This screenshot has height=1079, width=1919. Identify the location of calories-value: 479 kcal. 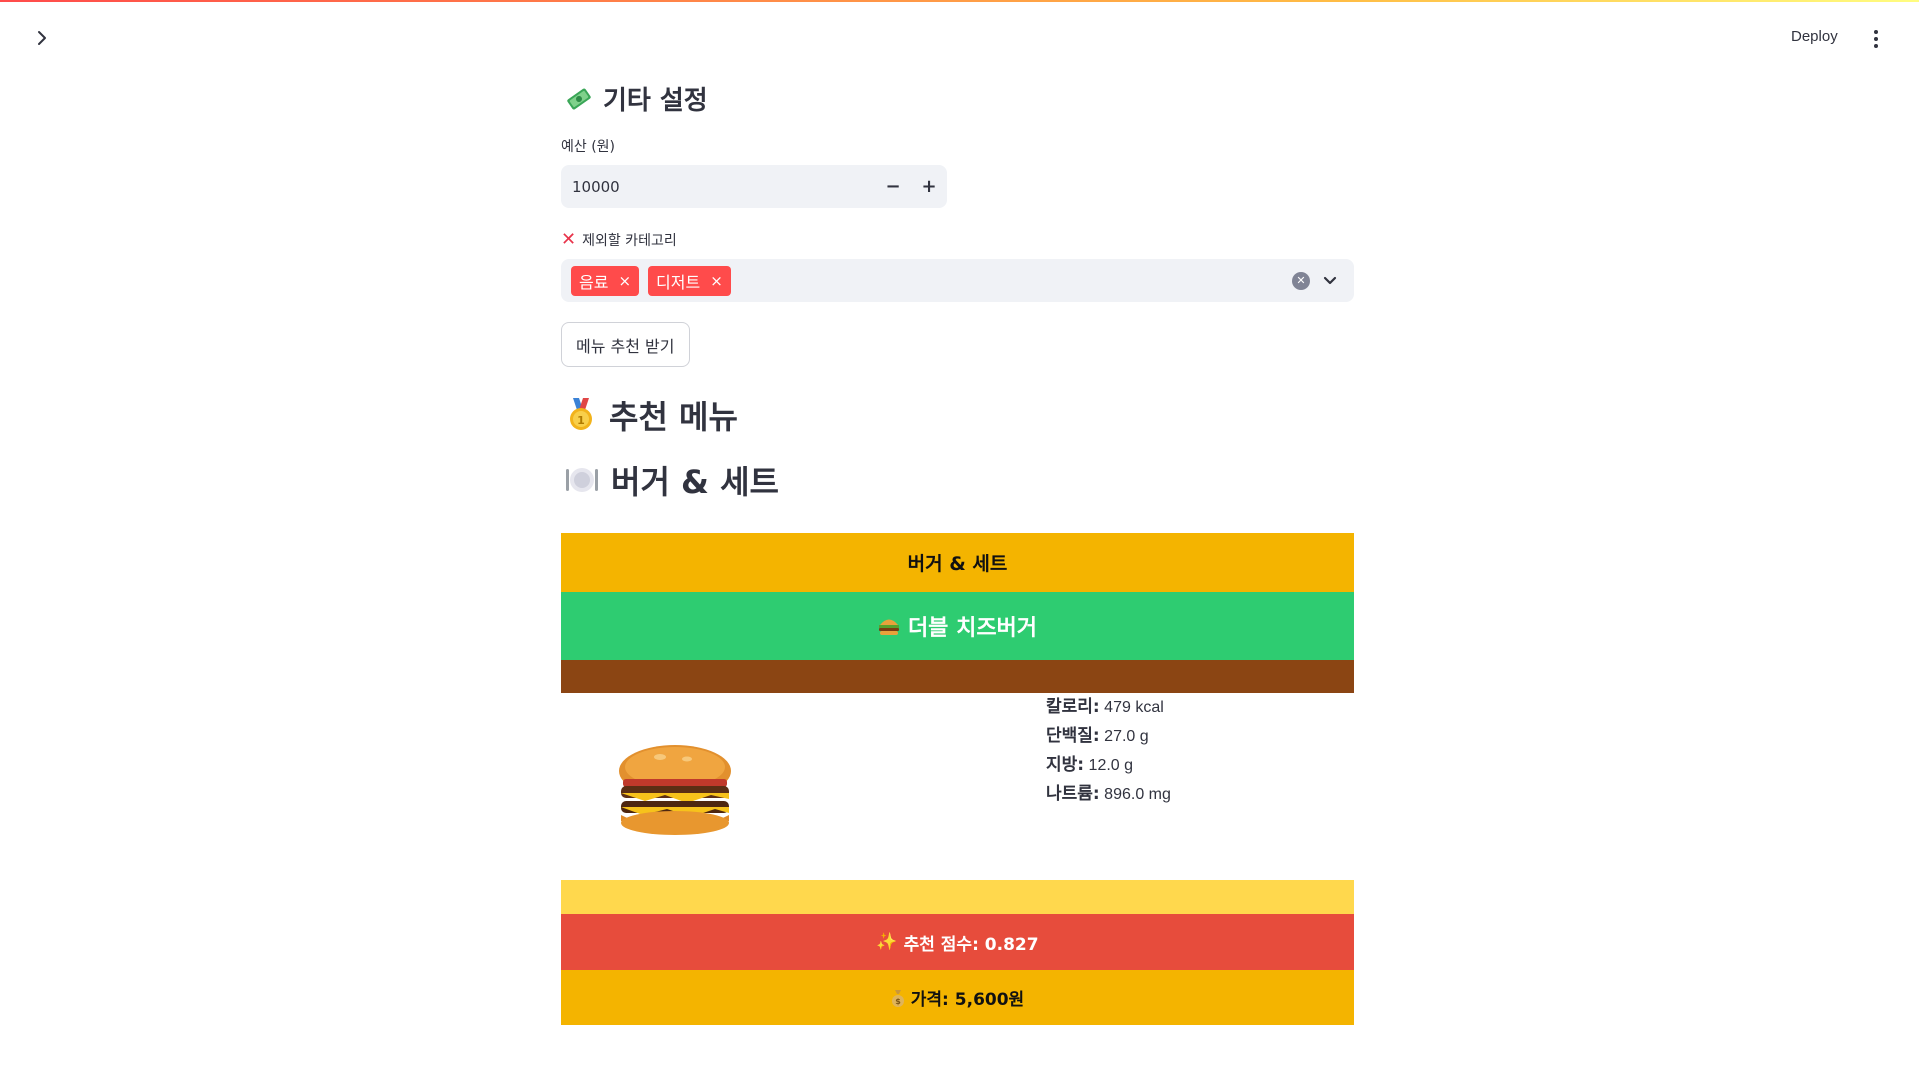
(1134, 707).